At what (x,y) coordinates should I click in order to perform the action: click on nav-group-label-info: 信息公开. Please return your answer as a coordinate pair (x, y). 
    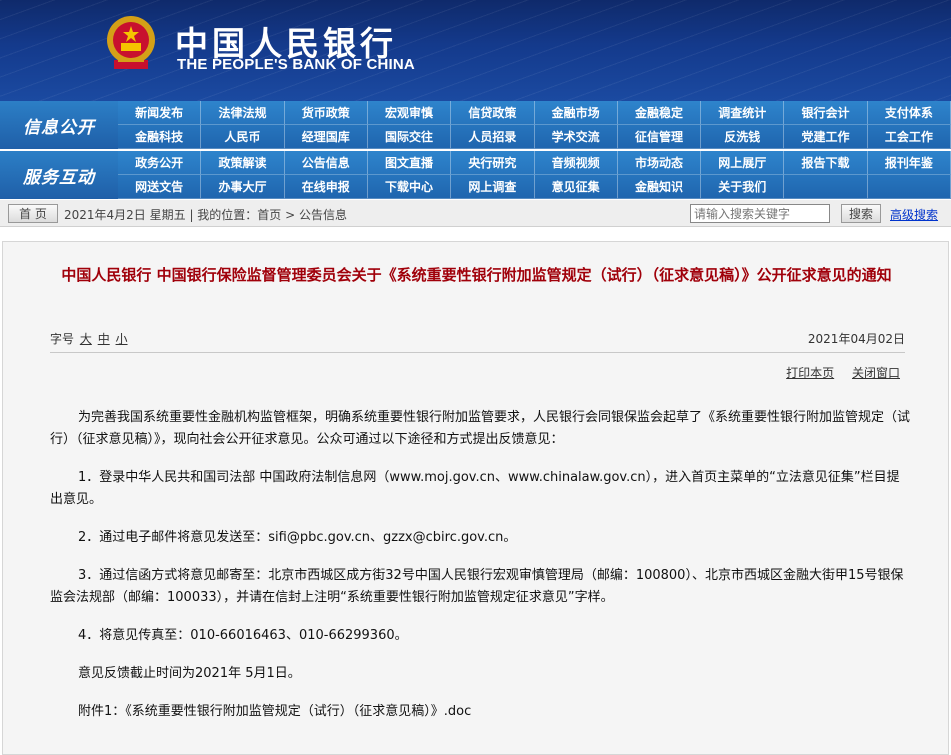
    Looking at the image, I should click on (59, 125).